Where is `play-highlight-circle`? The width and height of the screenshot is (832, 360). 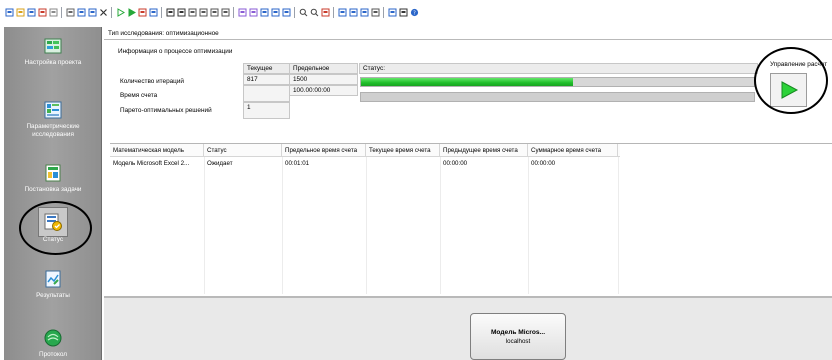
play-highlight-circle is located at coordinates (791, 80).